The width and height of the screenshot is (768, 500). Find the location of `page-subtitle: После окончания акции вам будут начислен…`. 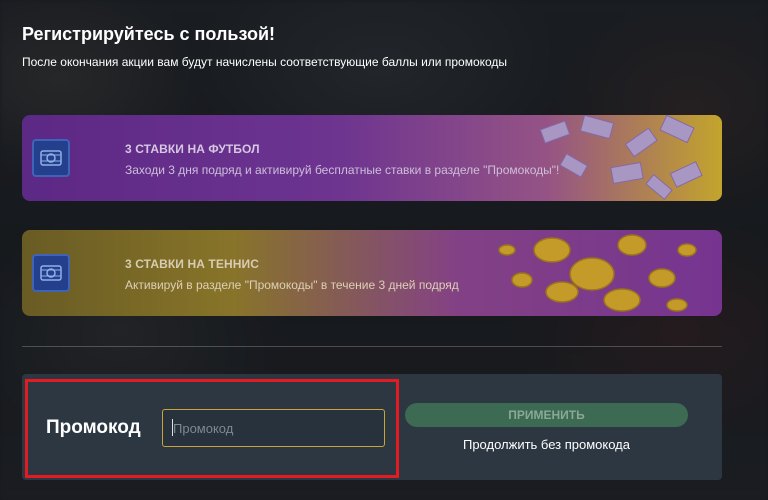

page-subtitle: После окончания акции вам будут начислен… is located at coordinates (265, 62).